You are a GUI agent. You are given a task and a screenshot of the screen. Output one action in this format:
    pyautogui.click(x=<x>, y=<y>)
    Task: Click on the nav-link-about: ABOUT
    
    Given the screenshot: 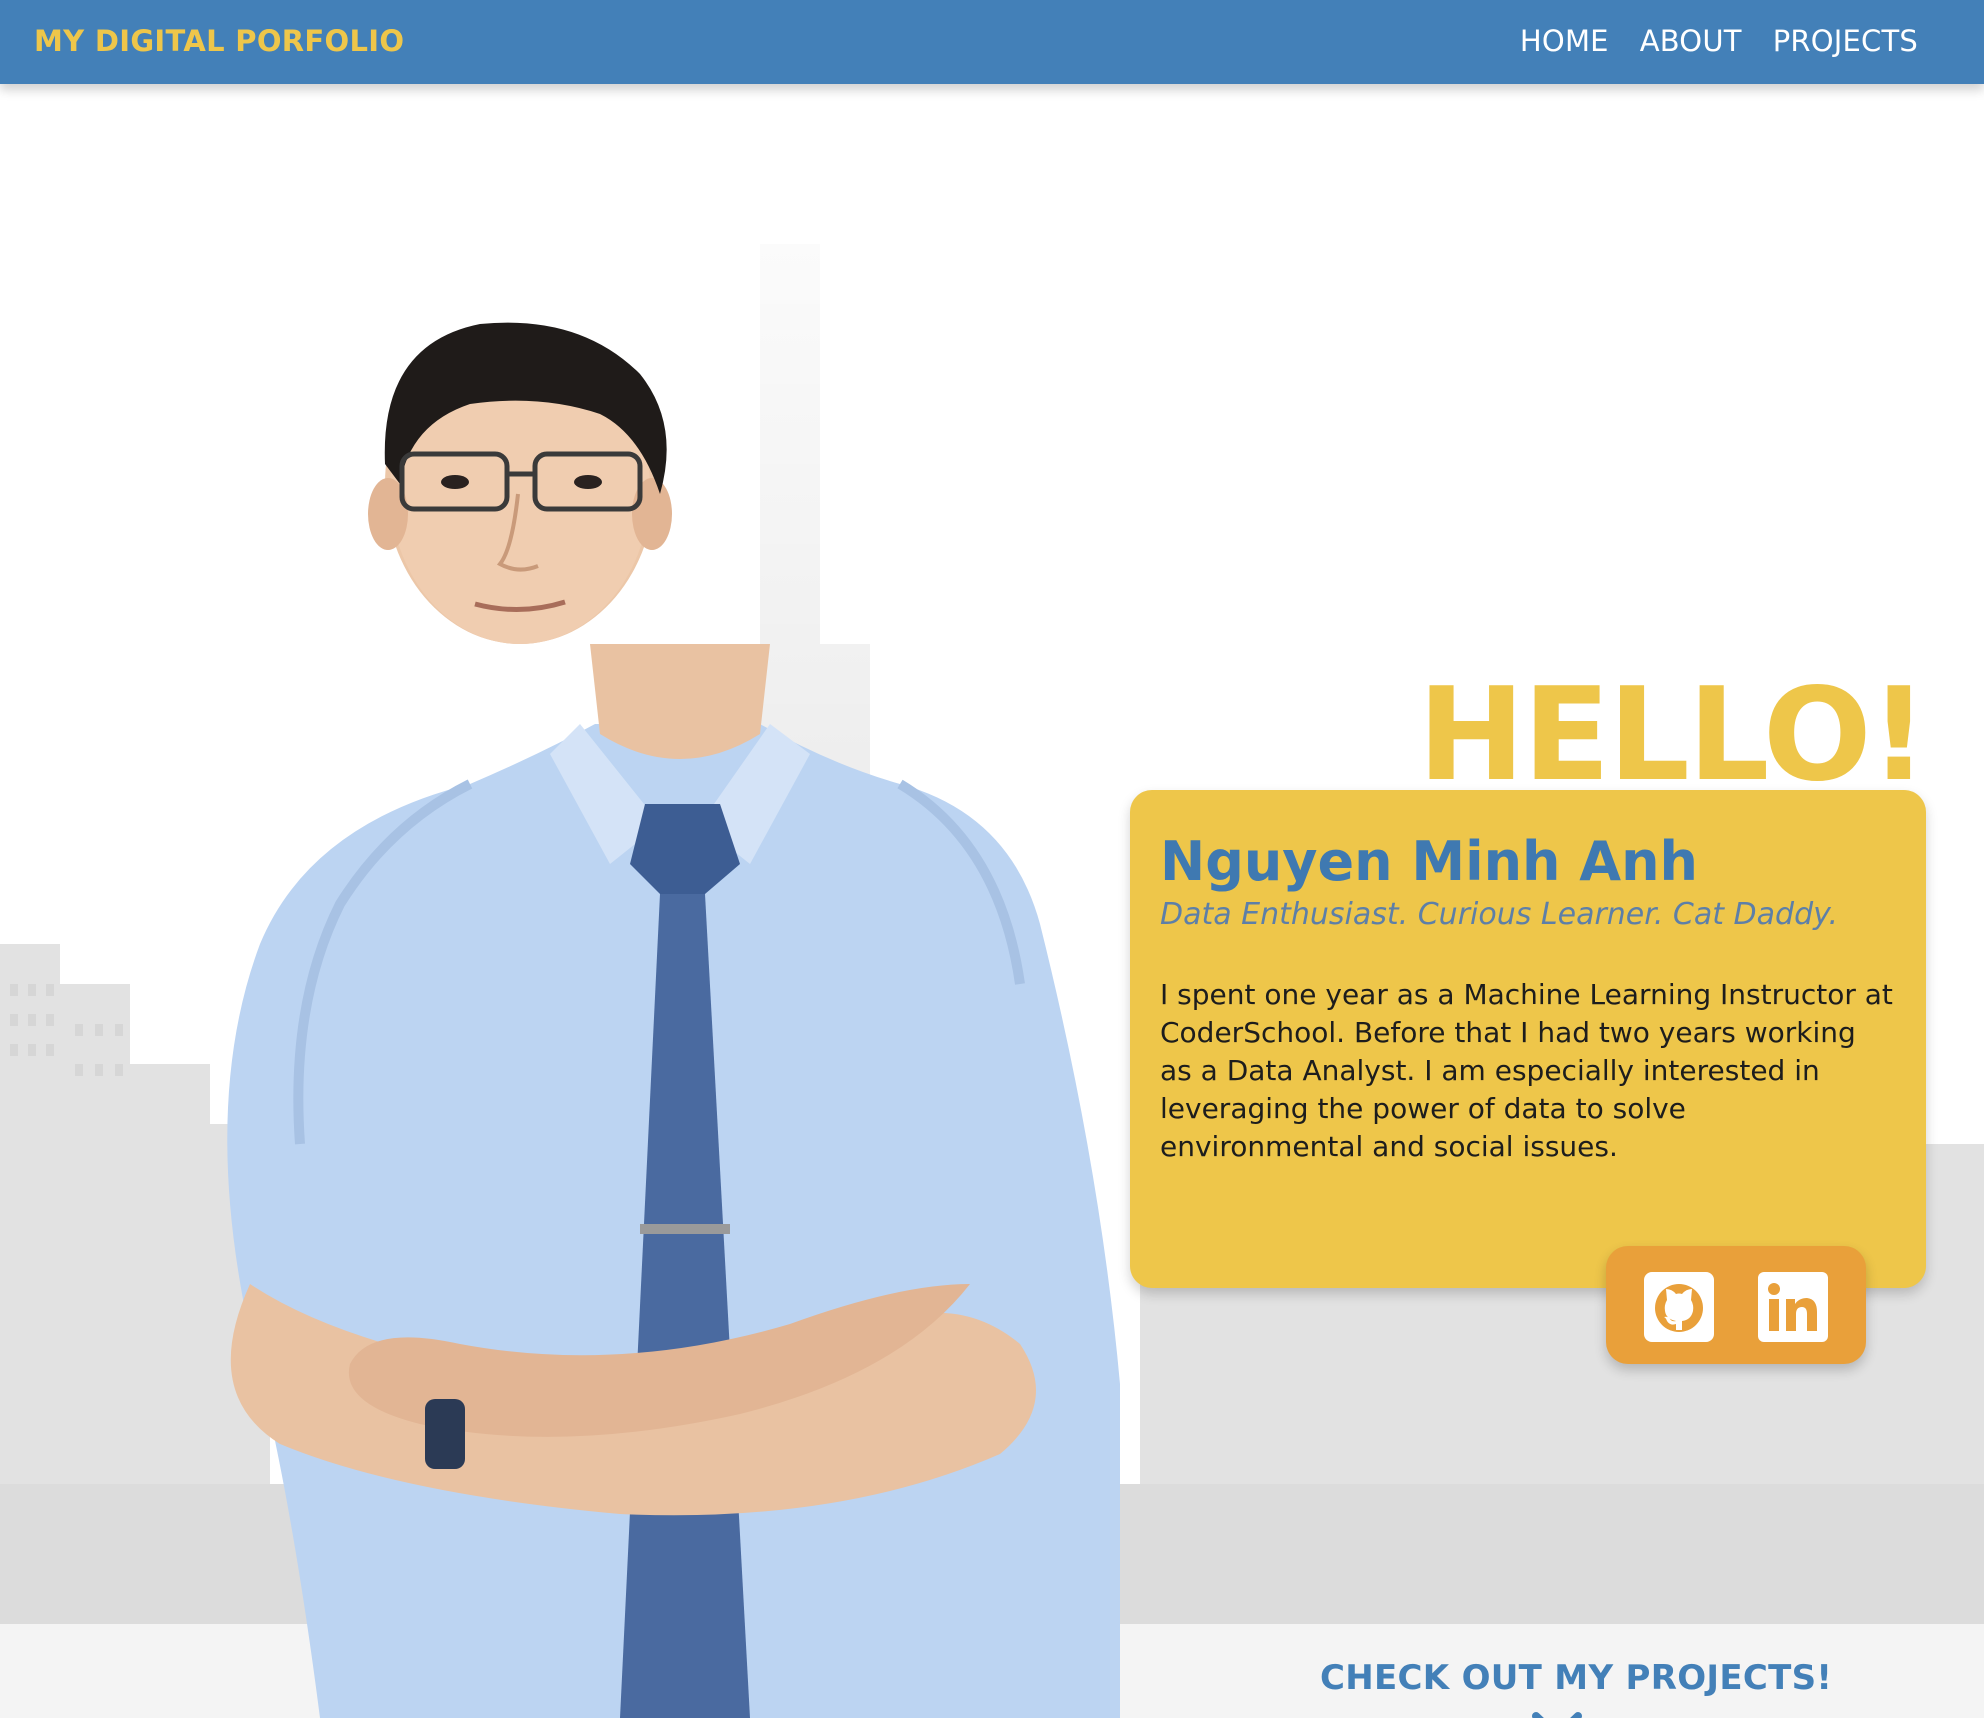 What is the action you would take?
    pyautogui.click(x=1691, y=41)
    